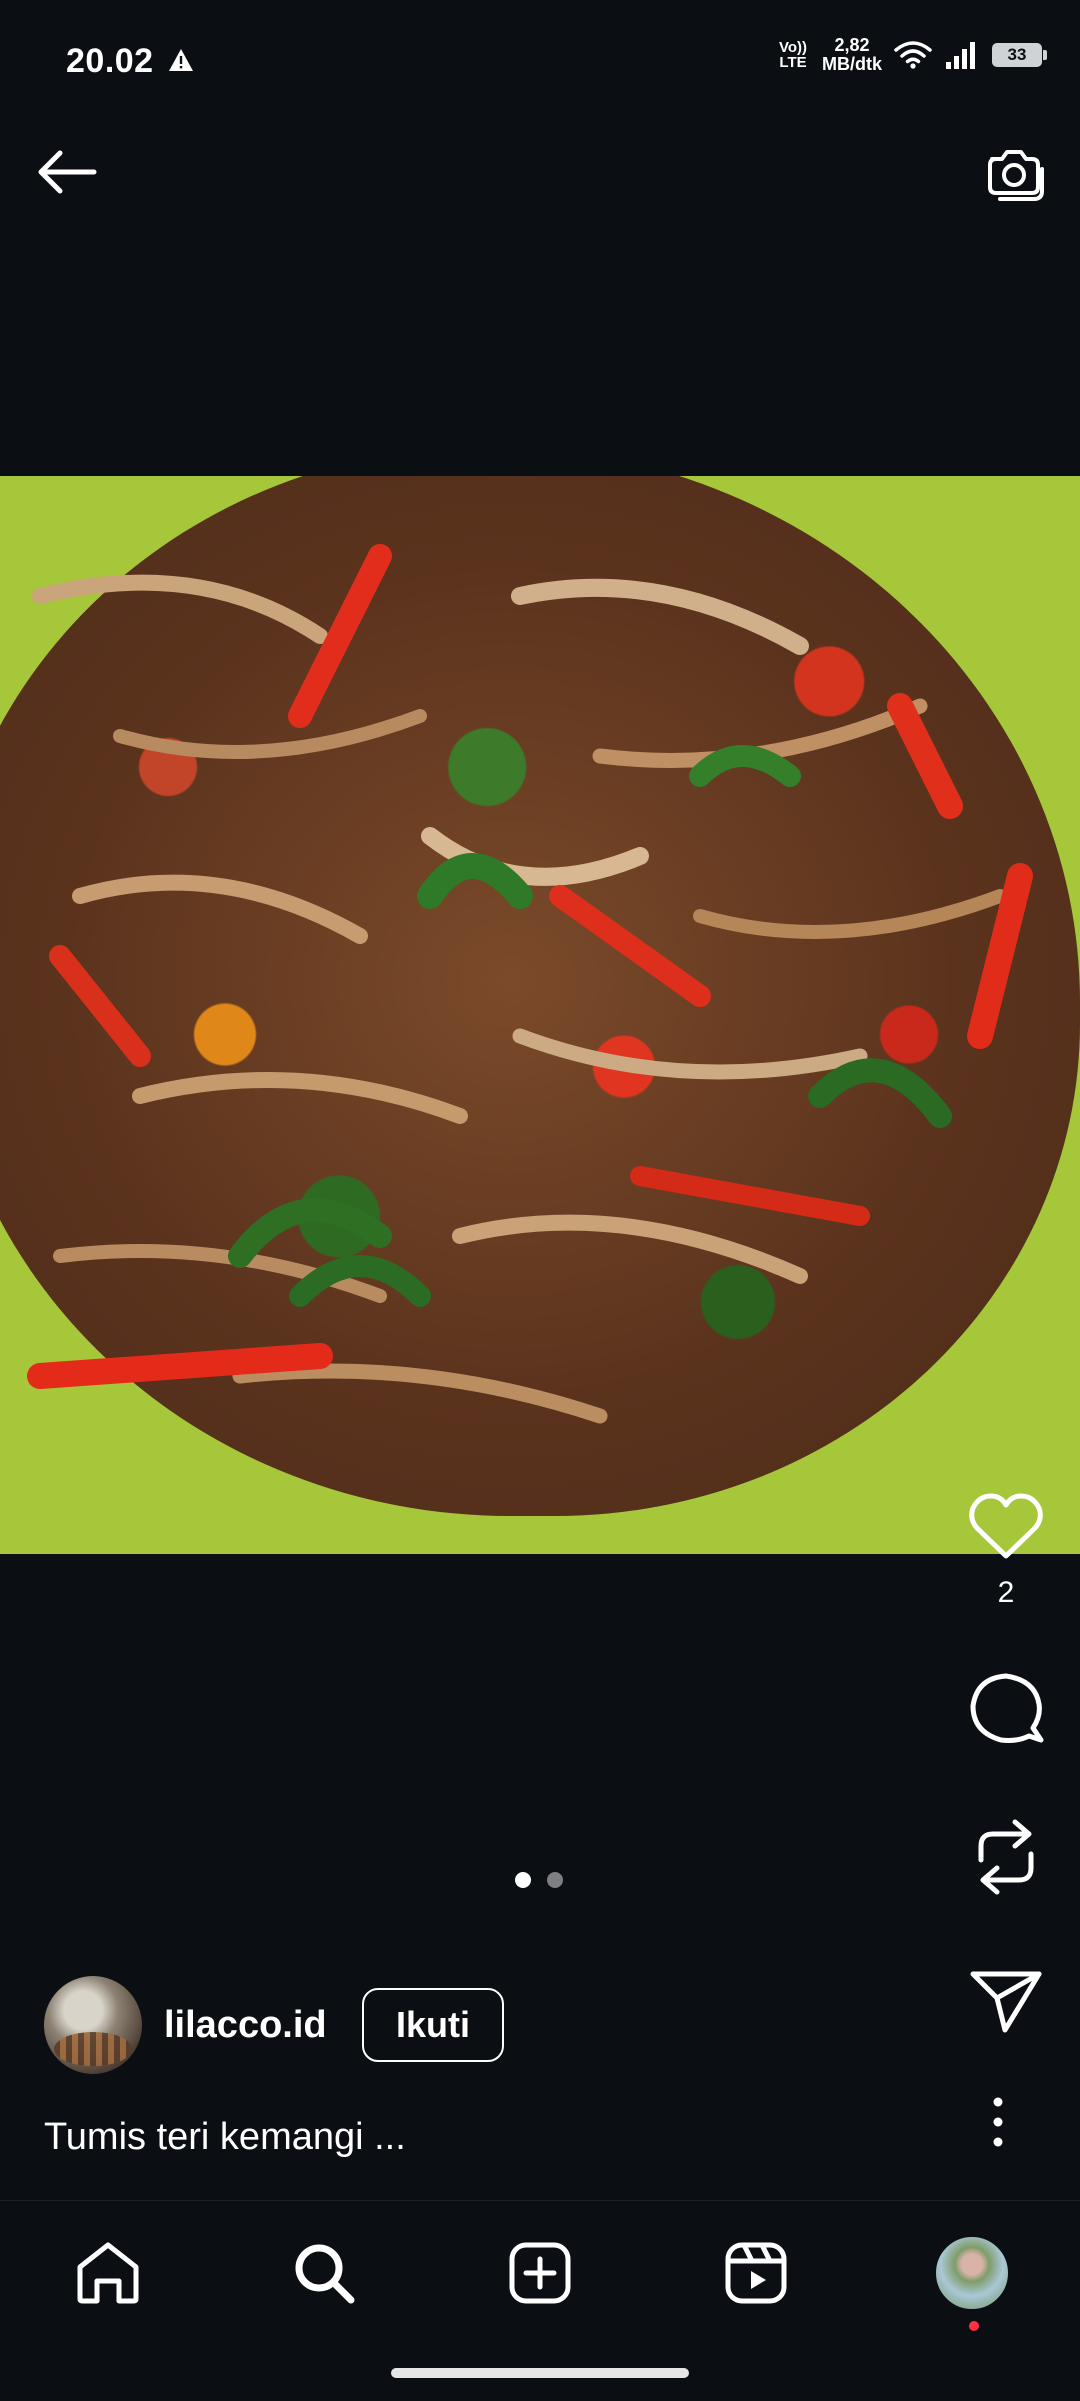 Image resolution: width=1080 pixels, height=2401 pixels. What do you see at coordinates (1006, 1526) in the screenshot?
I see `heart-icon` at bounding box center [1006, 1526].